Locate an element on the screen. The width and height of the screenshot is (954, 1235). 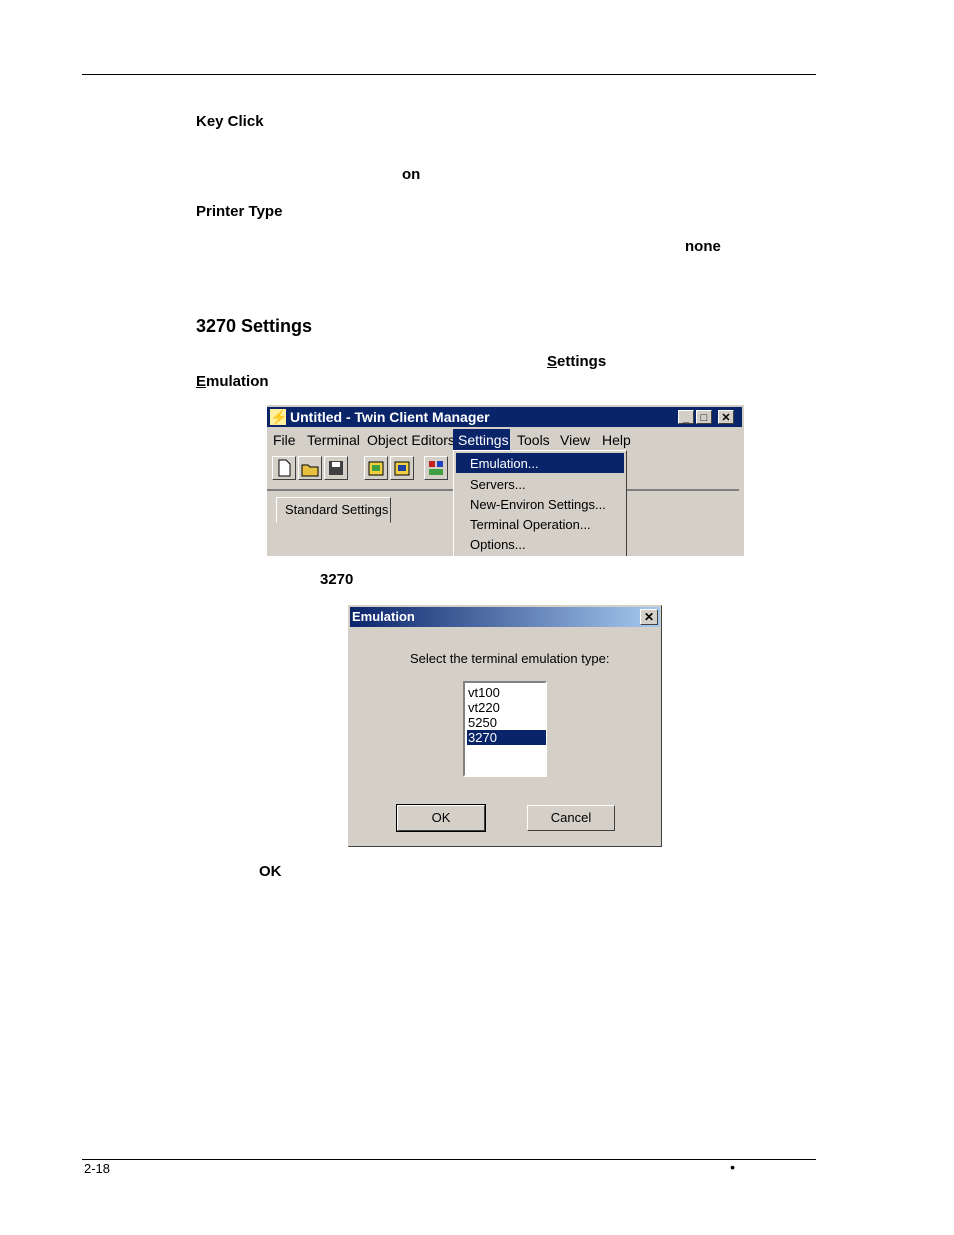
menu-ref-emulation-rest: mulation is located at coordinates (237, 381).